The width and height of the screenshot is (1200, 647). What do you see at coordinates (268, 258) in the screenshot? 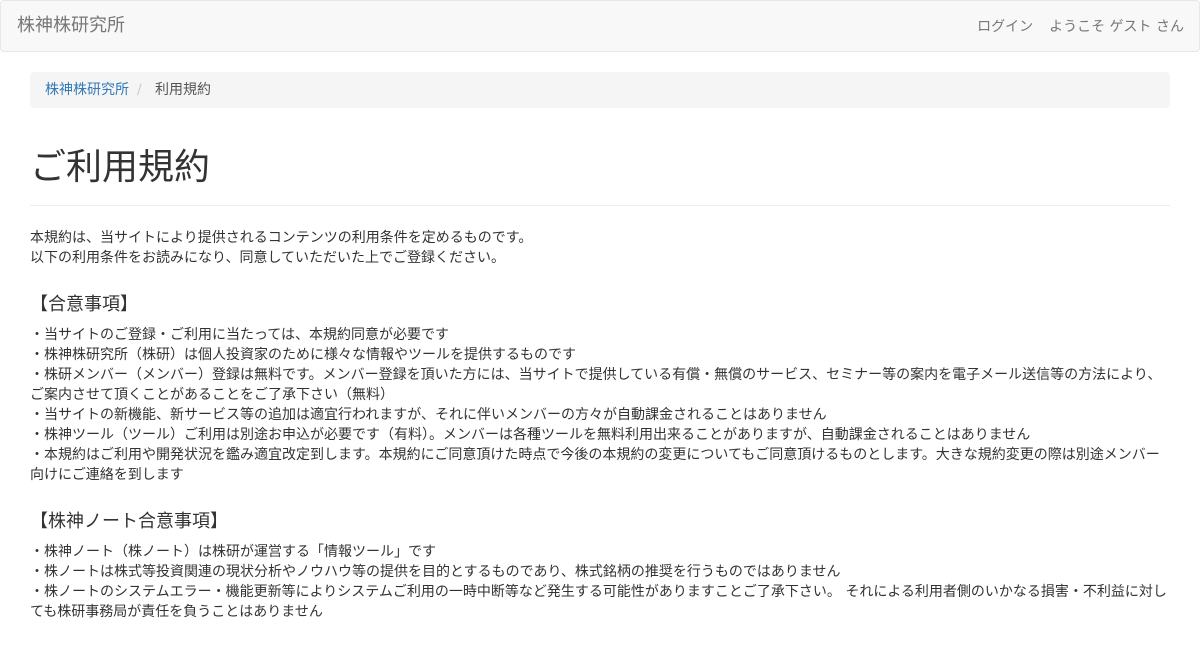
I see `intro-line: 以下の利用条件をお読みになり、同意していただいた上でご登録ください。` at bounding box center [268, 258].